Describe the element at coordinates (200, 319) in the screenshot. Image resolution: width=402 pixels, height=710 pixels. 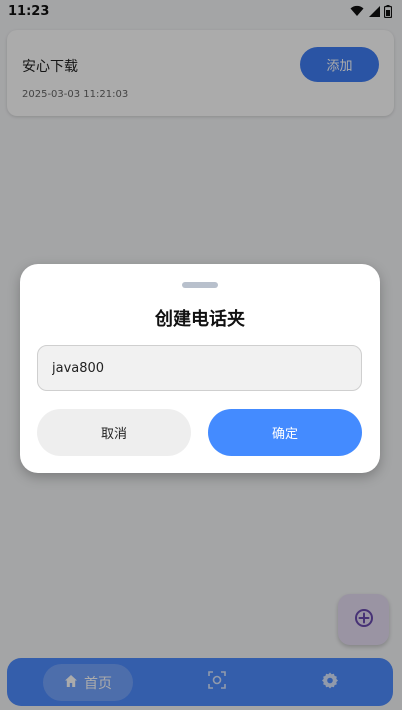
I see `dialog-title: 创建电话夹` at that location.